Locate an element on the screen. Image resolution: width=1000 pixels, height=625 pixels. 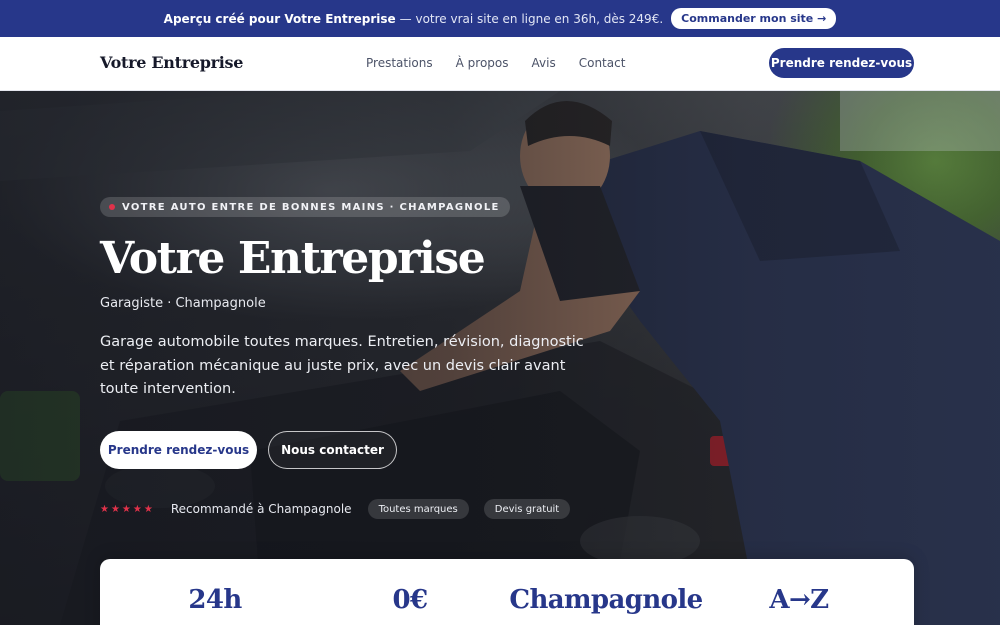
nav-link-contact: Contact is located at coordinates (602, 63).